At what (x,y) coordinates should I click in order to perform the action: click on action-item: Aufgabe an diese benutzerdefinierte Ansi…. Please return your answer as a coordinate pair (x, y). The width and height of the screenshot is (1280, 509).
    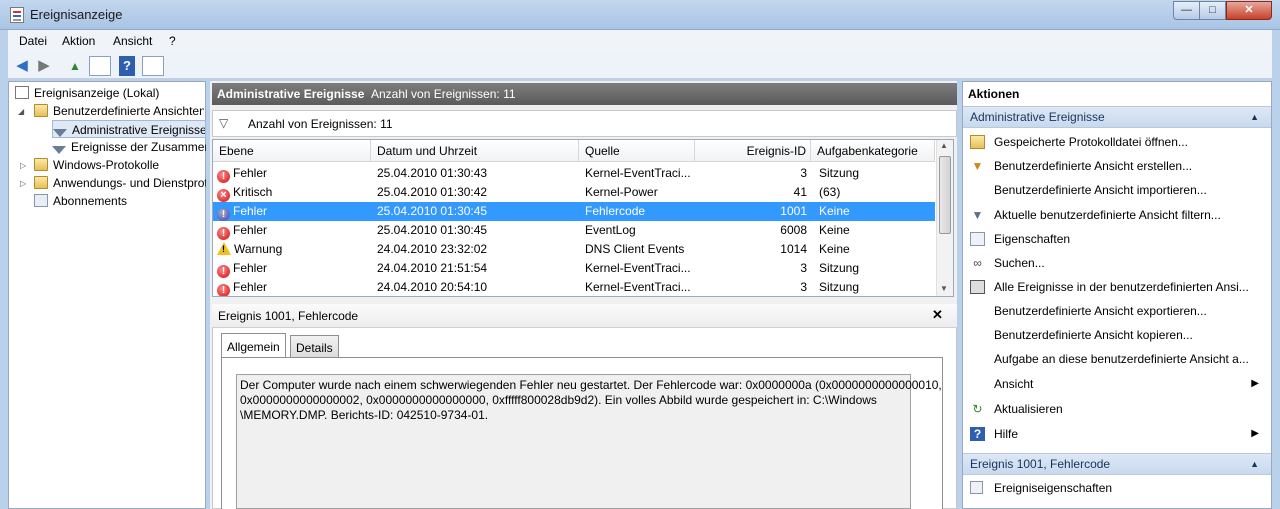
    Looking at the image, I should click on (1117, 359).